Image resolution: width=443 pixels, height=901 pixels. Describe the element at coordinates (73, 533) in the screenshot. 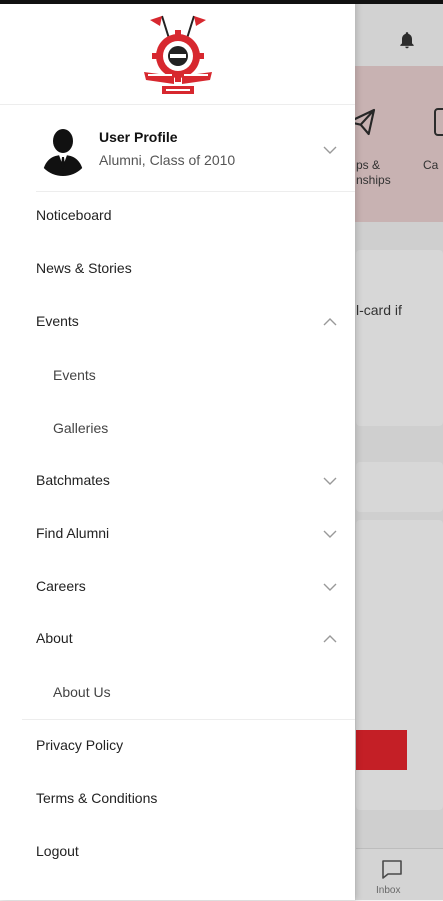

I see `menu-item-label: Find Alumni` at that location.